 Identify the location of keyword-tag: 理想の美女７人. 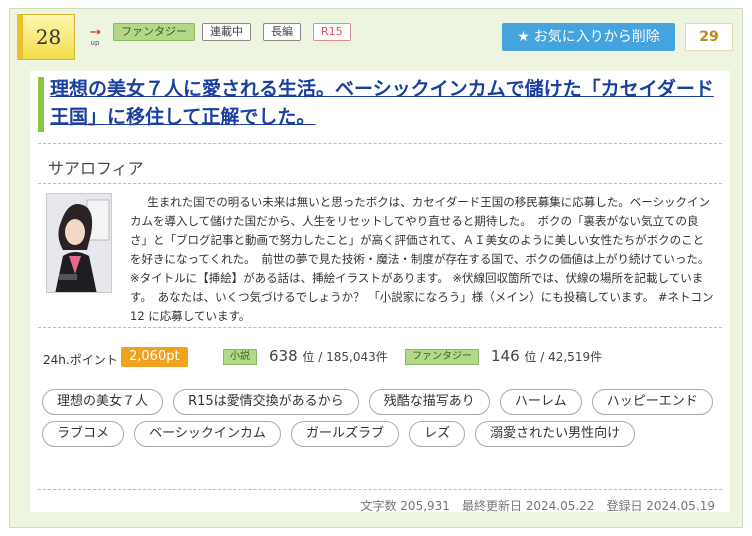
(103, 402).